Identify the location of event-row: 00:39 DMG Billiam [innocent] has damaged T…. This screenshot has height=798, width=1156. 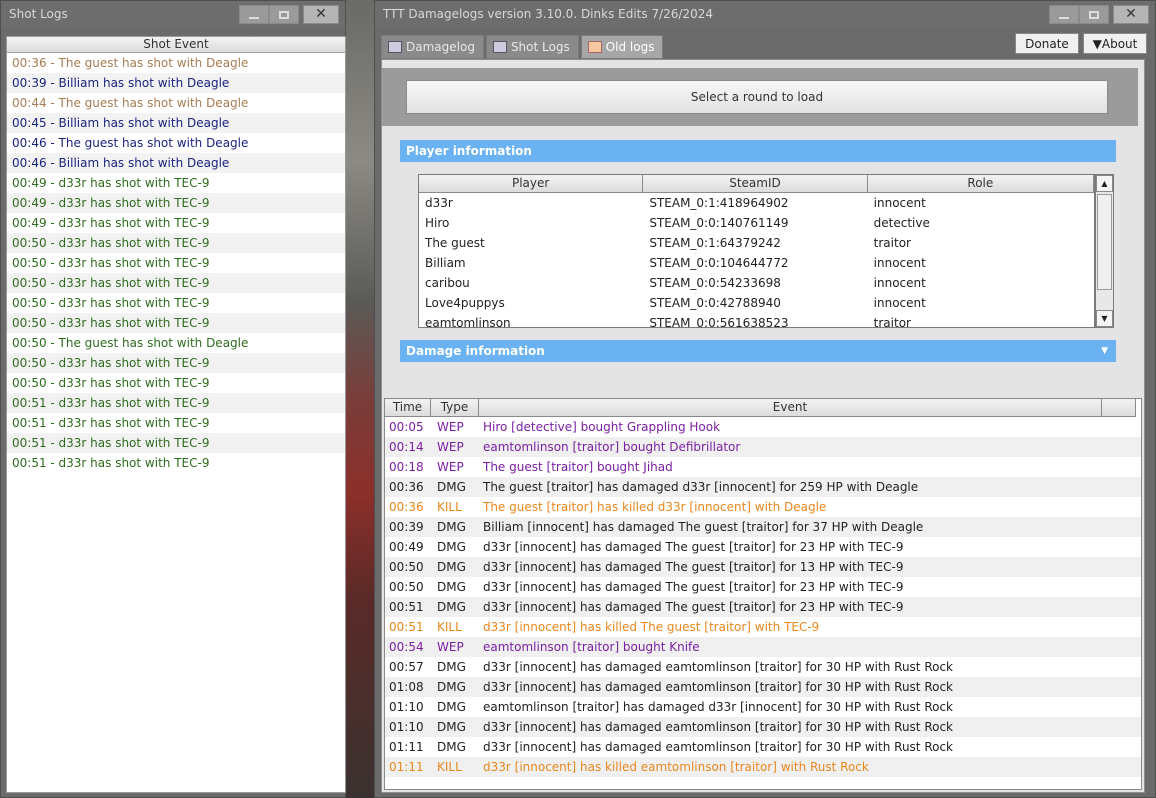
(763, 527).